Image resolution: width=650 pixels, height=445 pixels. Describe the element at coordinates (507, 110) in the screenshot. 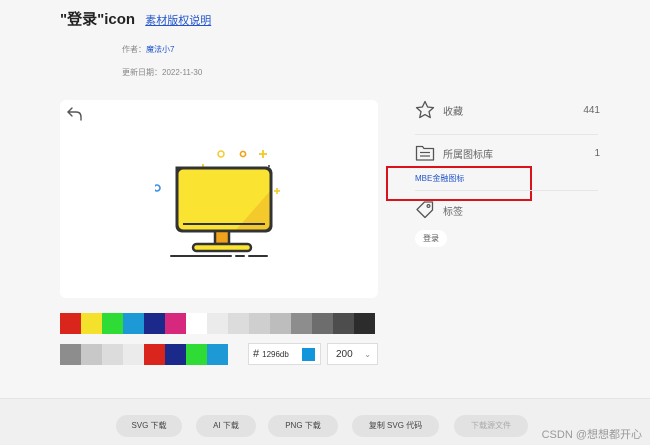

I see `favorites-row: 收藏 441` at that location.